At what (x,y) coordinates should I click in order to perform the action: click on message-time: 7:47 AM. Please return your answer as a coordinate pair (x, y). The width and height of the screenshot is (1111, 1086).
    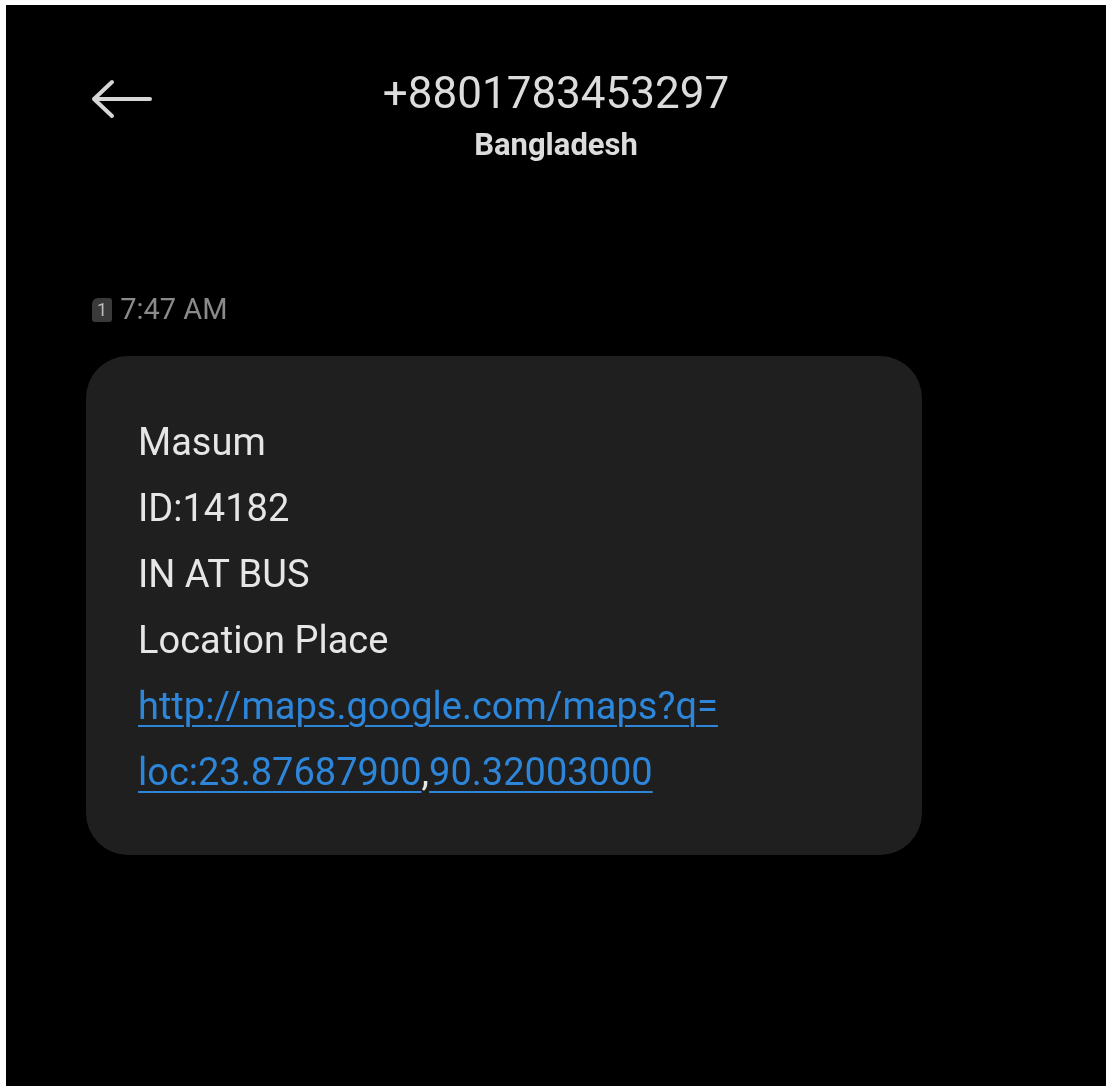
    Looking at the image, I should click on (174, 309).